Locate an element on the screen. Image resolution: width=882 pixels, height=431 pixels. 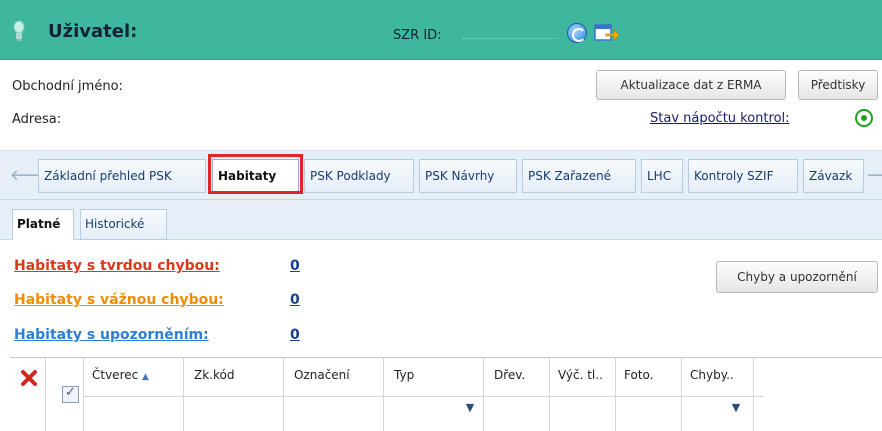
erma-update-button: Aktualizace dat z ERMA is located at coordinates (691, 85).